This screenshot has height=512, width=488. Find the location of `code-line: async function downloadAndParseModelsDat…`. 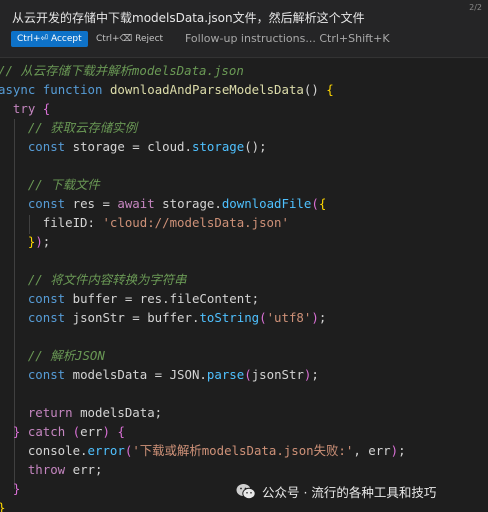

code-line: async function downloadAndParseModelsDat… is located at coordinates (167, 89).